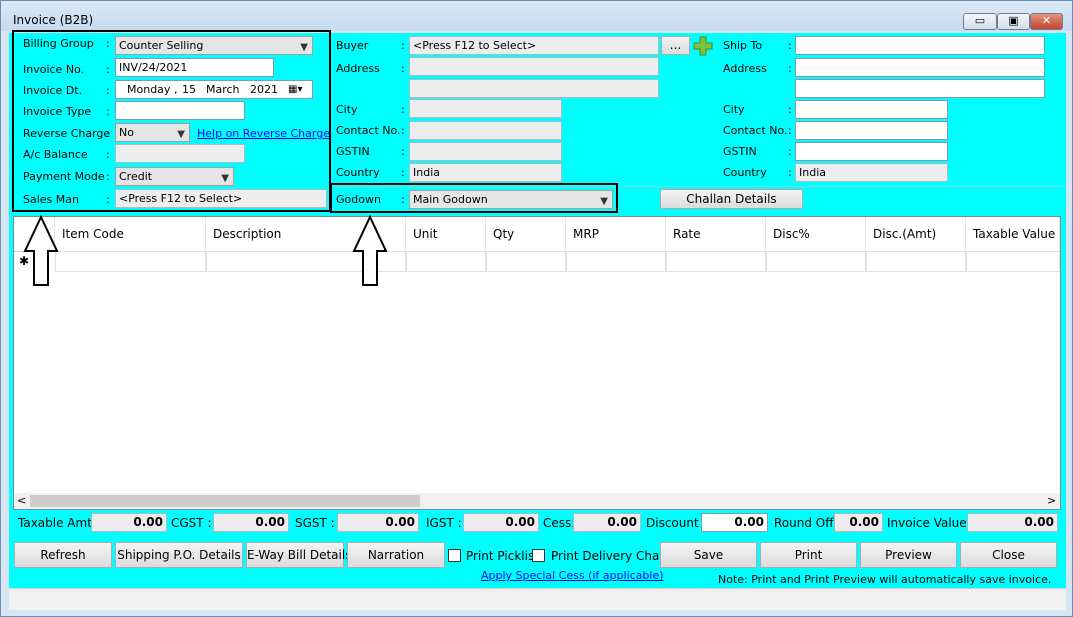 The width and height of the screenshot is (1073, 617). What do you see at coordinates (537, 599) in the screenshot?
I see `status-bar` at bounding box center [537, 599].